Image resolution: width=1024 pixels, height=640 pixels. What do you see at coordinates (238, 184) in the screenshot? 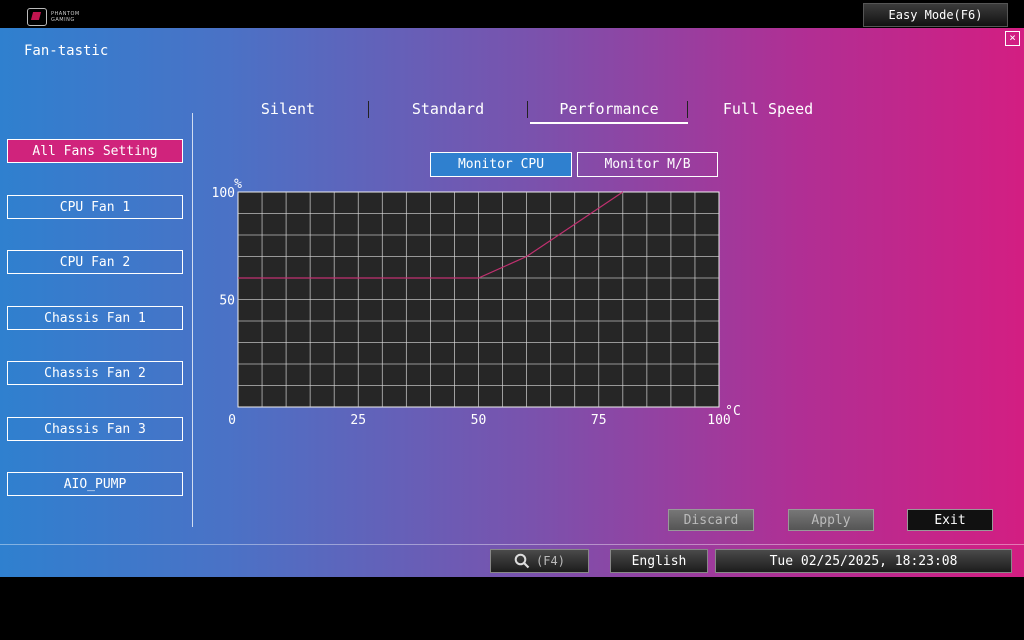
I see `y-axis-unit-label: %` at bounding box center [238, 184].